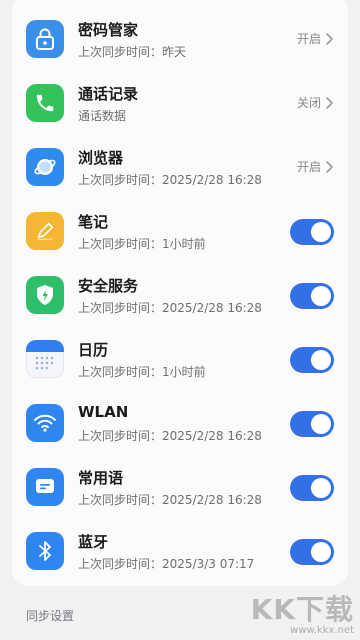 Image resolution: width=360 pixels, height=640 pixels. What do you see at coordinates (45, 295) in the screenshot?
I see `shield-icon` at bounding box center [45, 295].